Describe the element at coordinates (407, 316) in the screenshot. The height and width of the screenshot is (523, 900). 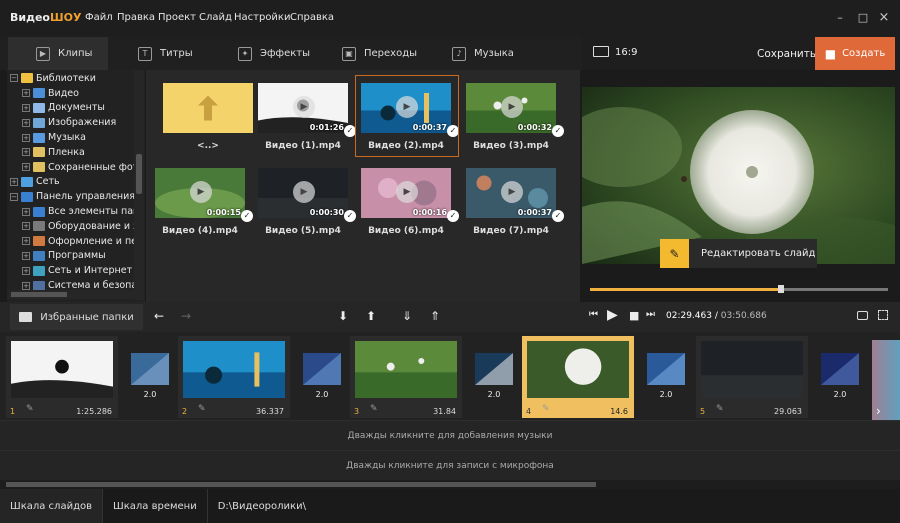
I see `move-all-down-icon: ⇓` at that location.